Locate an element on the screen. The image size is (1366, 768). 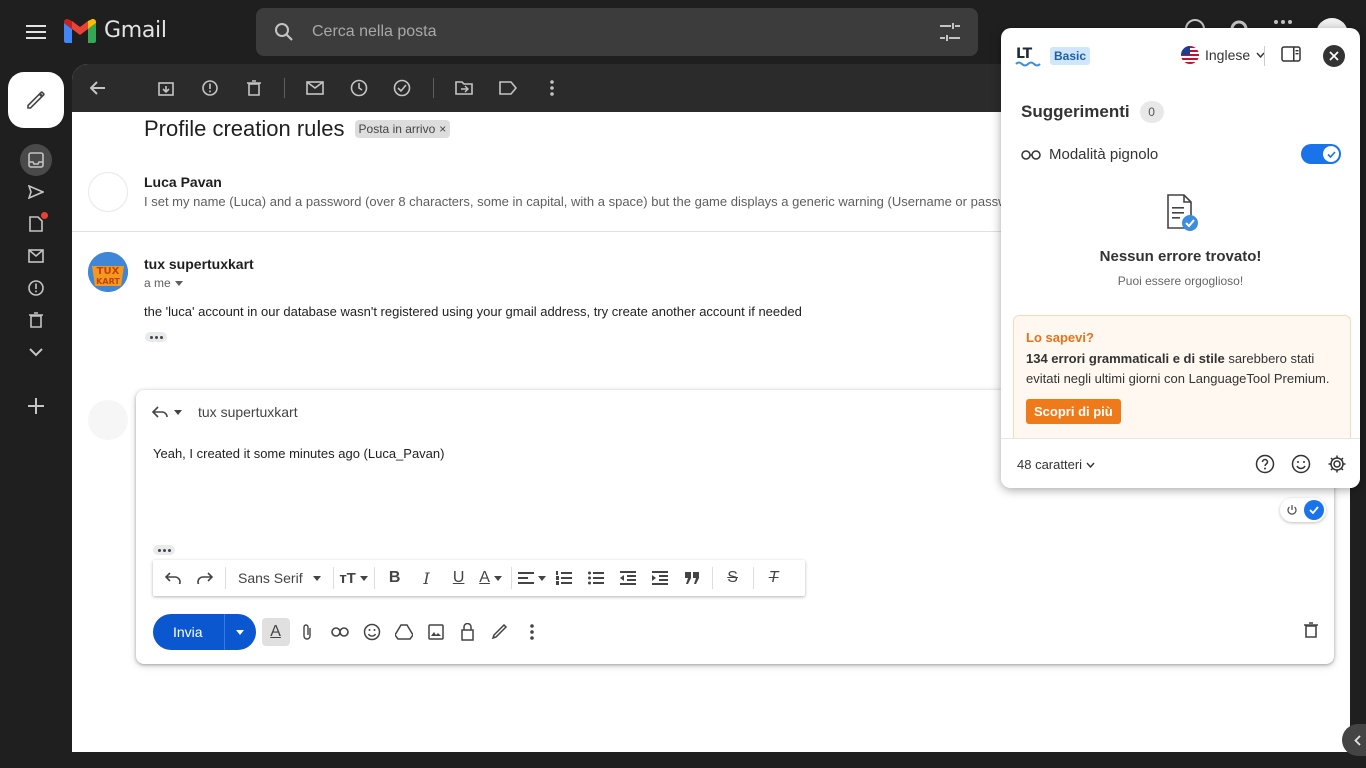
underline-icon: U is located at coordinates (459, 578).